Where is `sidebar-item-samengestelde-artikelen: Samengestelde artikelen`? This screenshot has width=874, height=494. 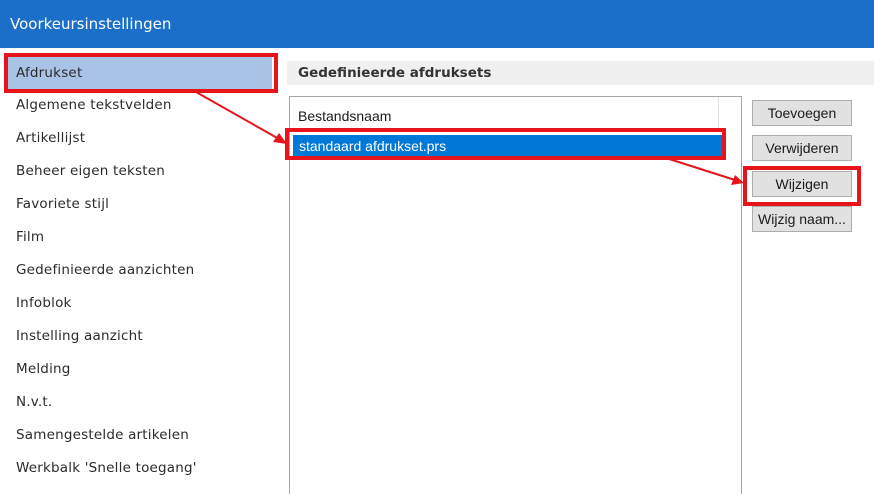
sidebar-item-samengestelde-artikelen: Samengestelde artikelen is located at coordinates (139, 435).